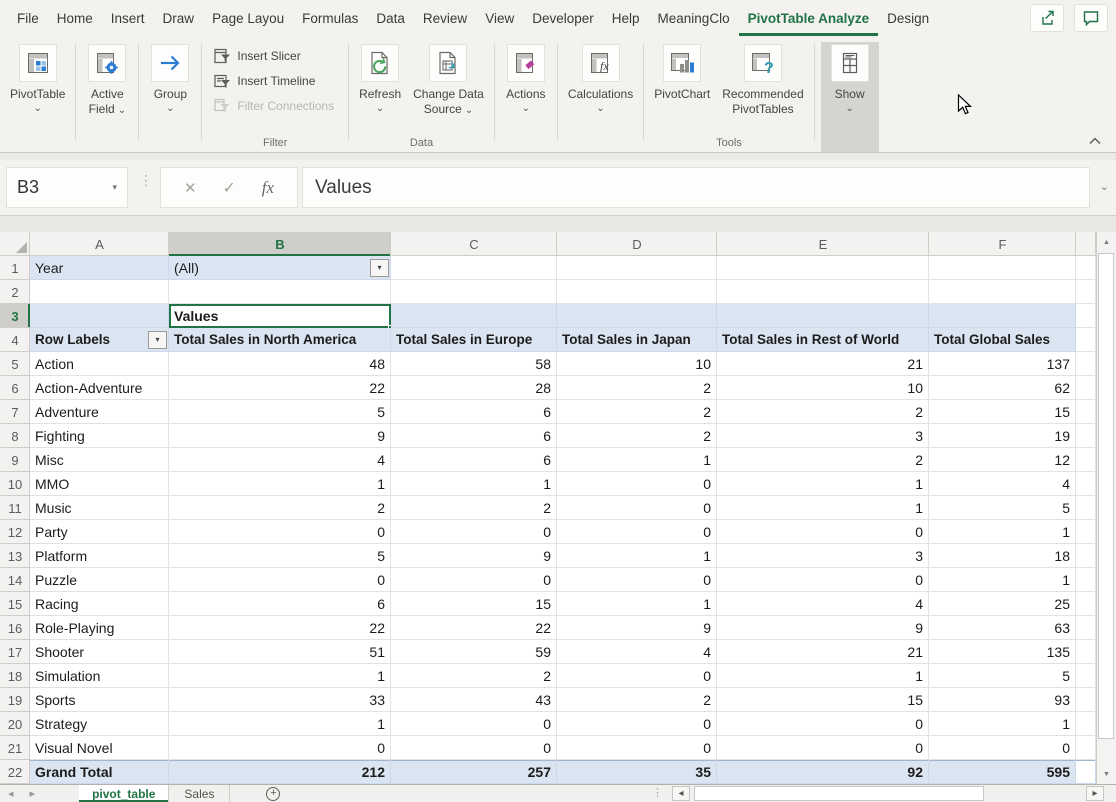 This screenshot has width=1116, height=802. What do you see at coordinates (15, 532) in the screenshot?
I see `row-header-12: 12` at bounding box center [15, 532].